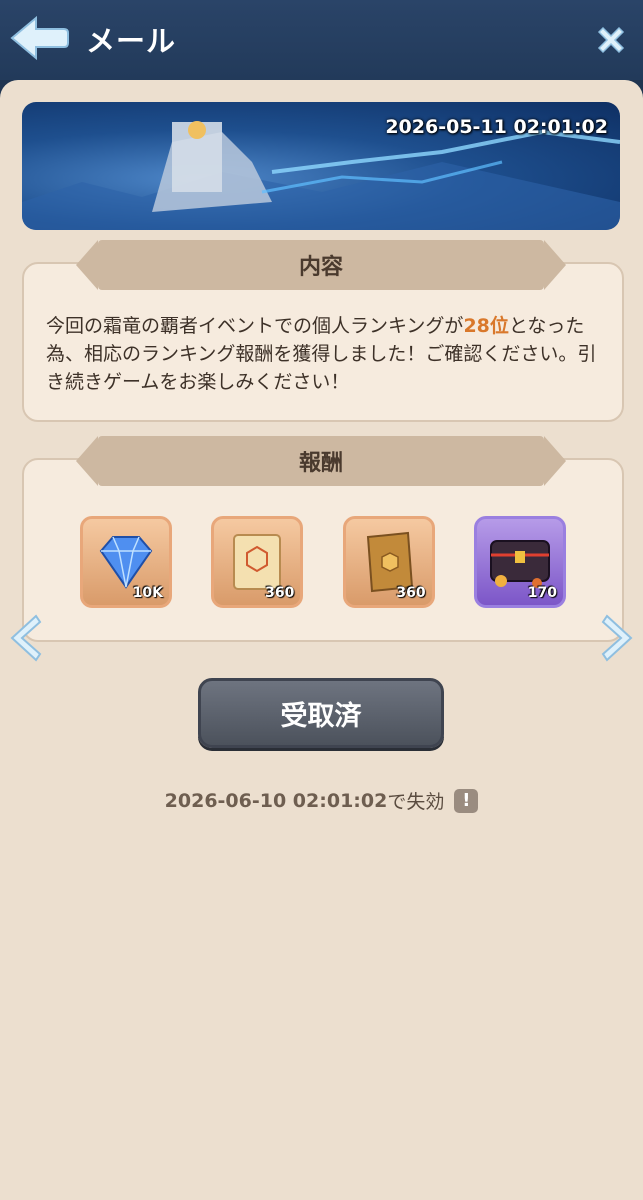 This screenshot has width=643, height=1200. I want to click on expiry-datetime: 2026-06-10 02:01:02, so click(276, 800).